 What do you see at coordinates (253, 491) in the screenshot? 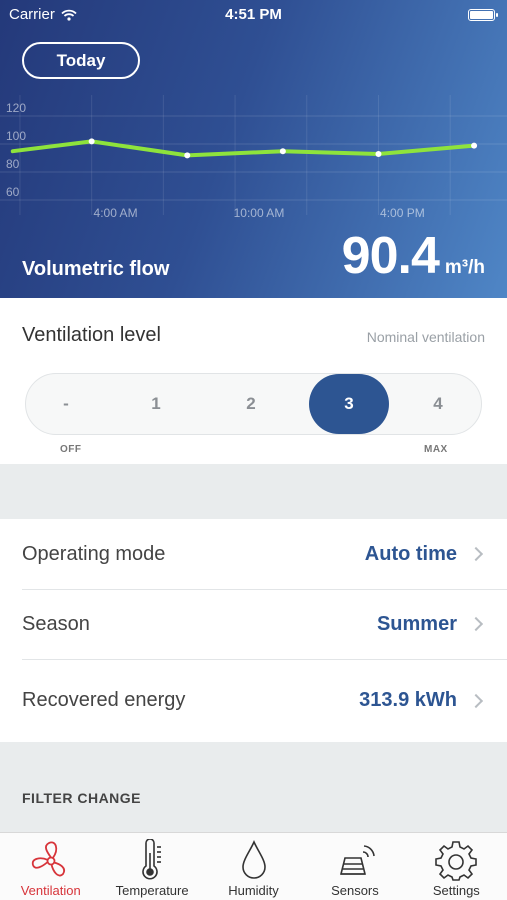
I see `section-divider` at bounding box center [253, 491].